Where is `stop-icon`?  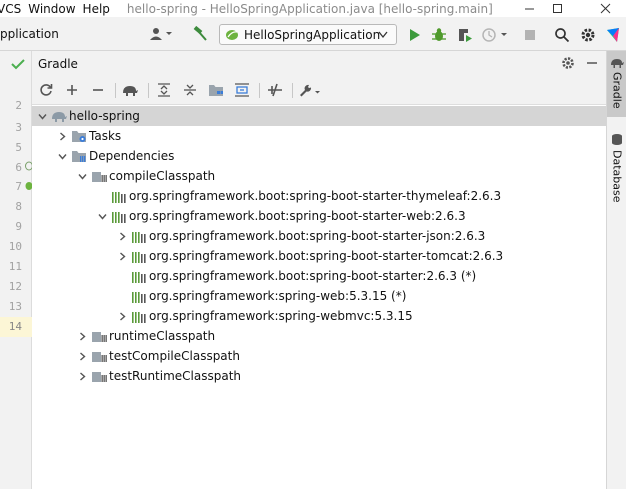
stop-icon is located at coordinates (530, 35).